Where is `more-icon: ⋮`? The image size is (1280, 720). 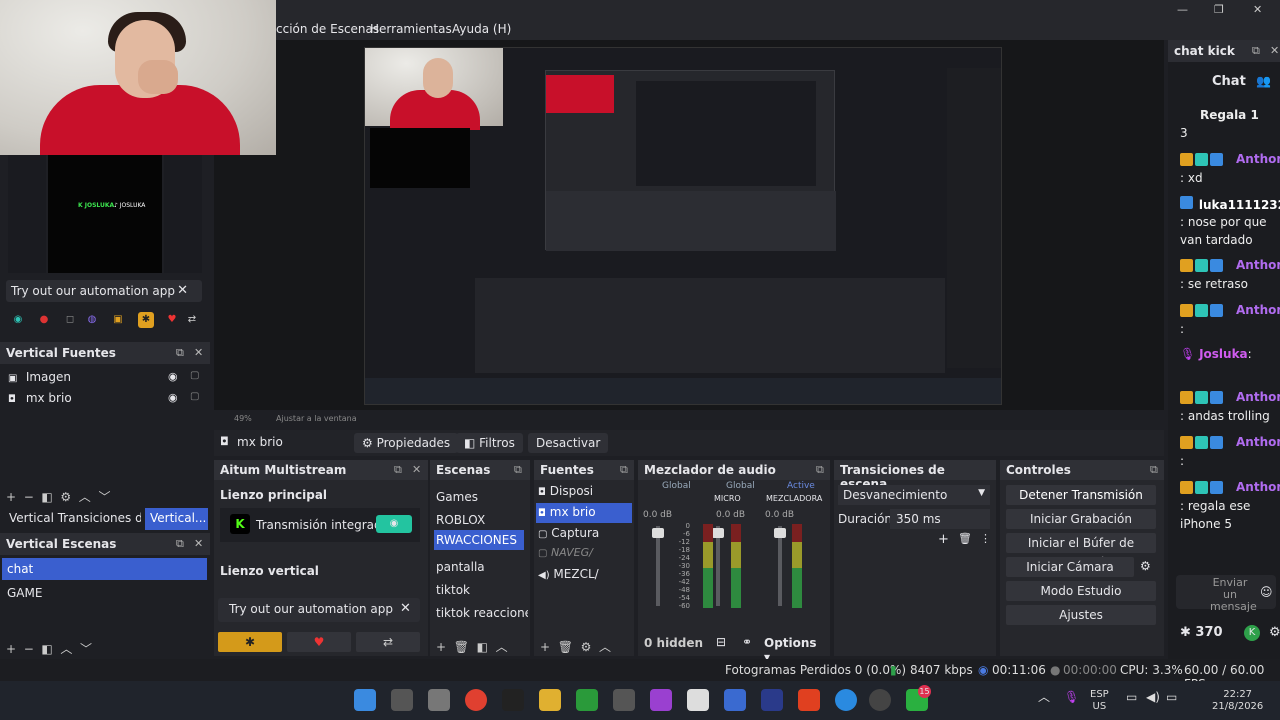 more-icon: ⋮ is located at coordinates (985, 538).